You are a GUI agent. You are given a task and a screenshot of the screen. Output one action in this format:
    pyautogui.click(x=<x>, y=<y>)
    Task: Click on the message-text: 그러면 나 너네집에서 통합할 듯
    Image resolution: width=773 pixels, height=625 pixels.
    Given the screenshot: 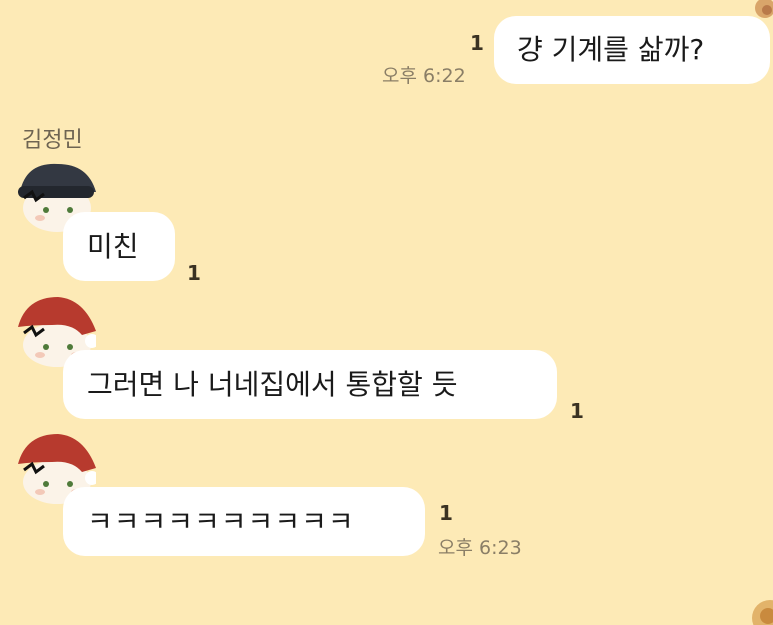 What is the action you would take?
    pyautogui.click(x=272, y=384)
    